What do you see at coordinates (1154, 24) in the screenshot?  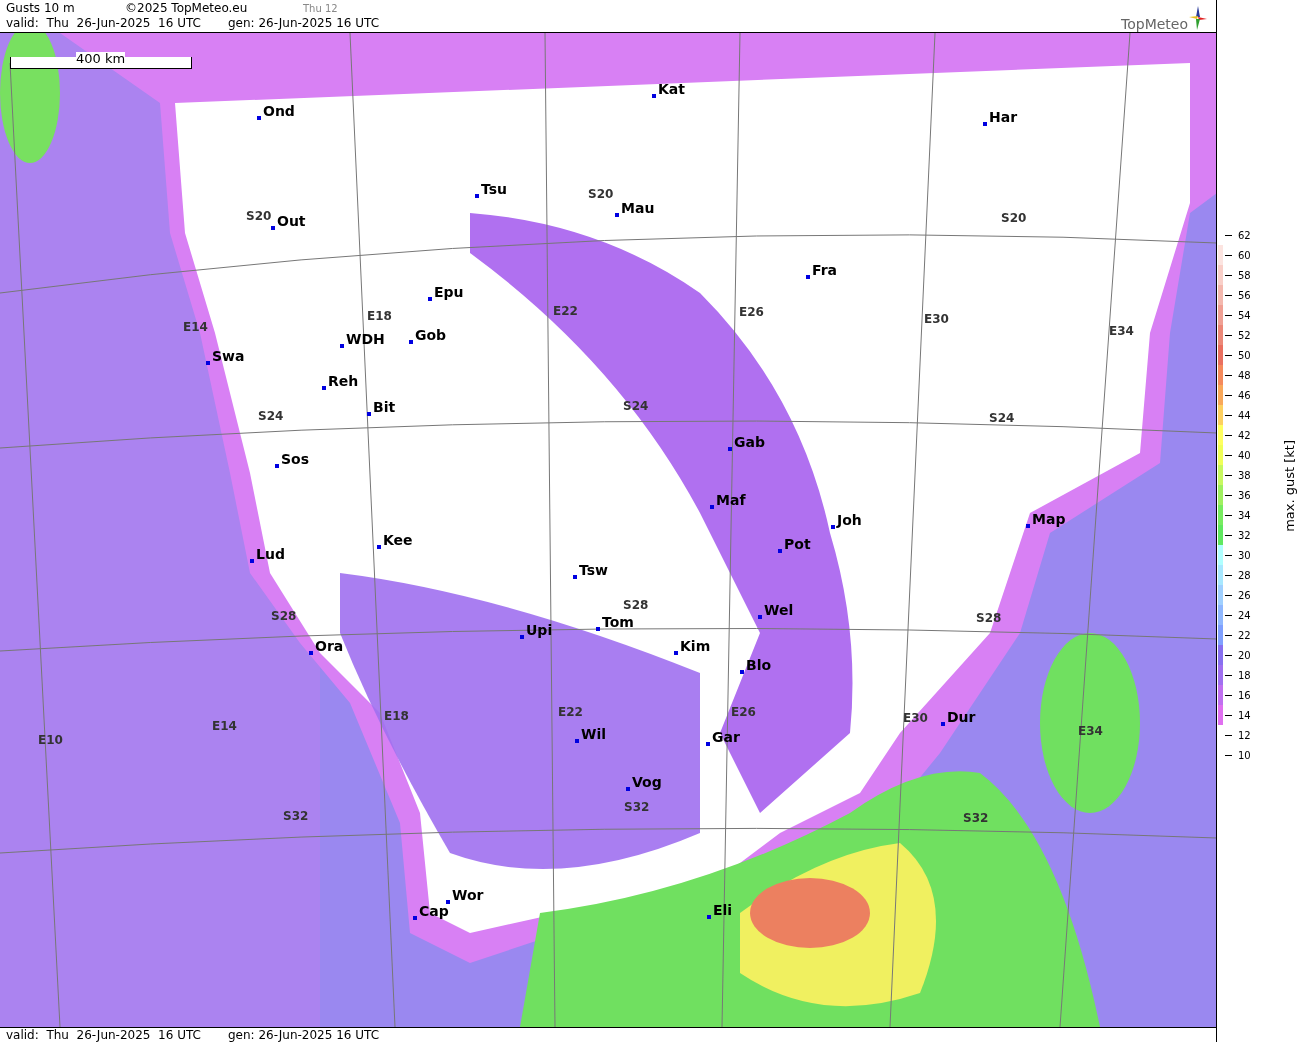 I see `logo-text: TopMeteo` at bounding box center [1154, 24].